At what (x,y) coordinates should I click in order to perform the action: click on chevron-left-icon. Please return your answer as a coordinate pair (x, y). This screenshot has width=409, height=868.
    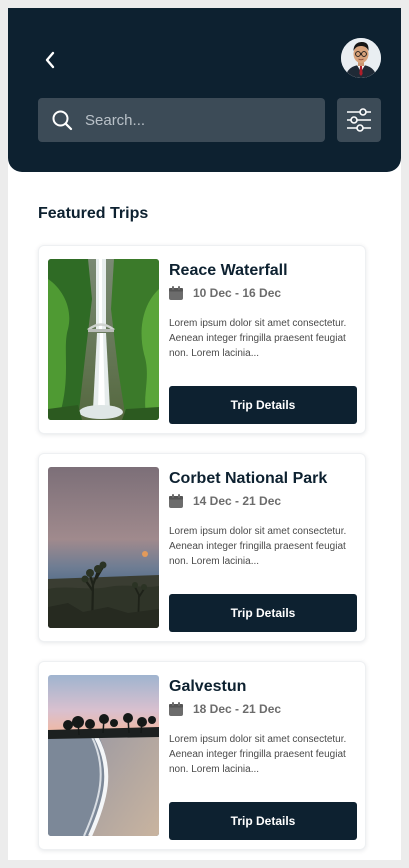
    Looking at the image, I should click on (50, 60).